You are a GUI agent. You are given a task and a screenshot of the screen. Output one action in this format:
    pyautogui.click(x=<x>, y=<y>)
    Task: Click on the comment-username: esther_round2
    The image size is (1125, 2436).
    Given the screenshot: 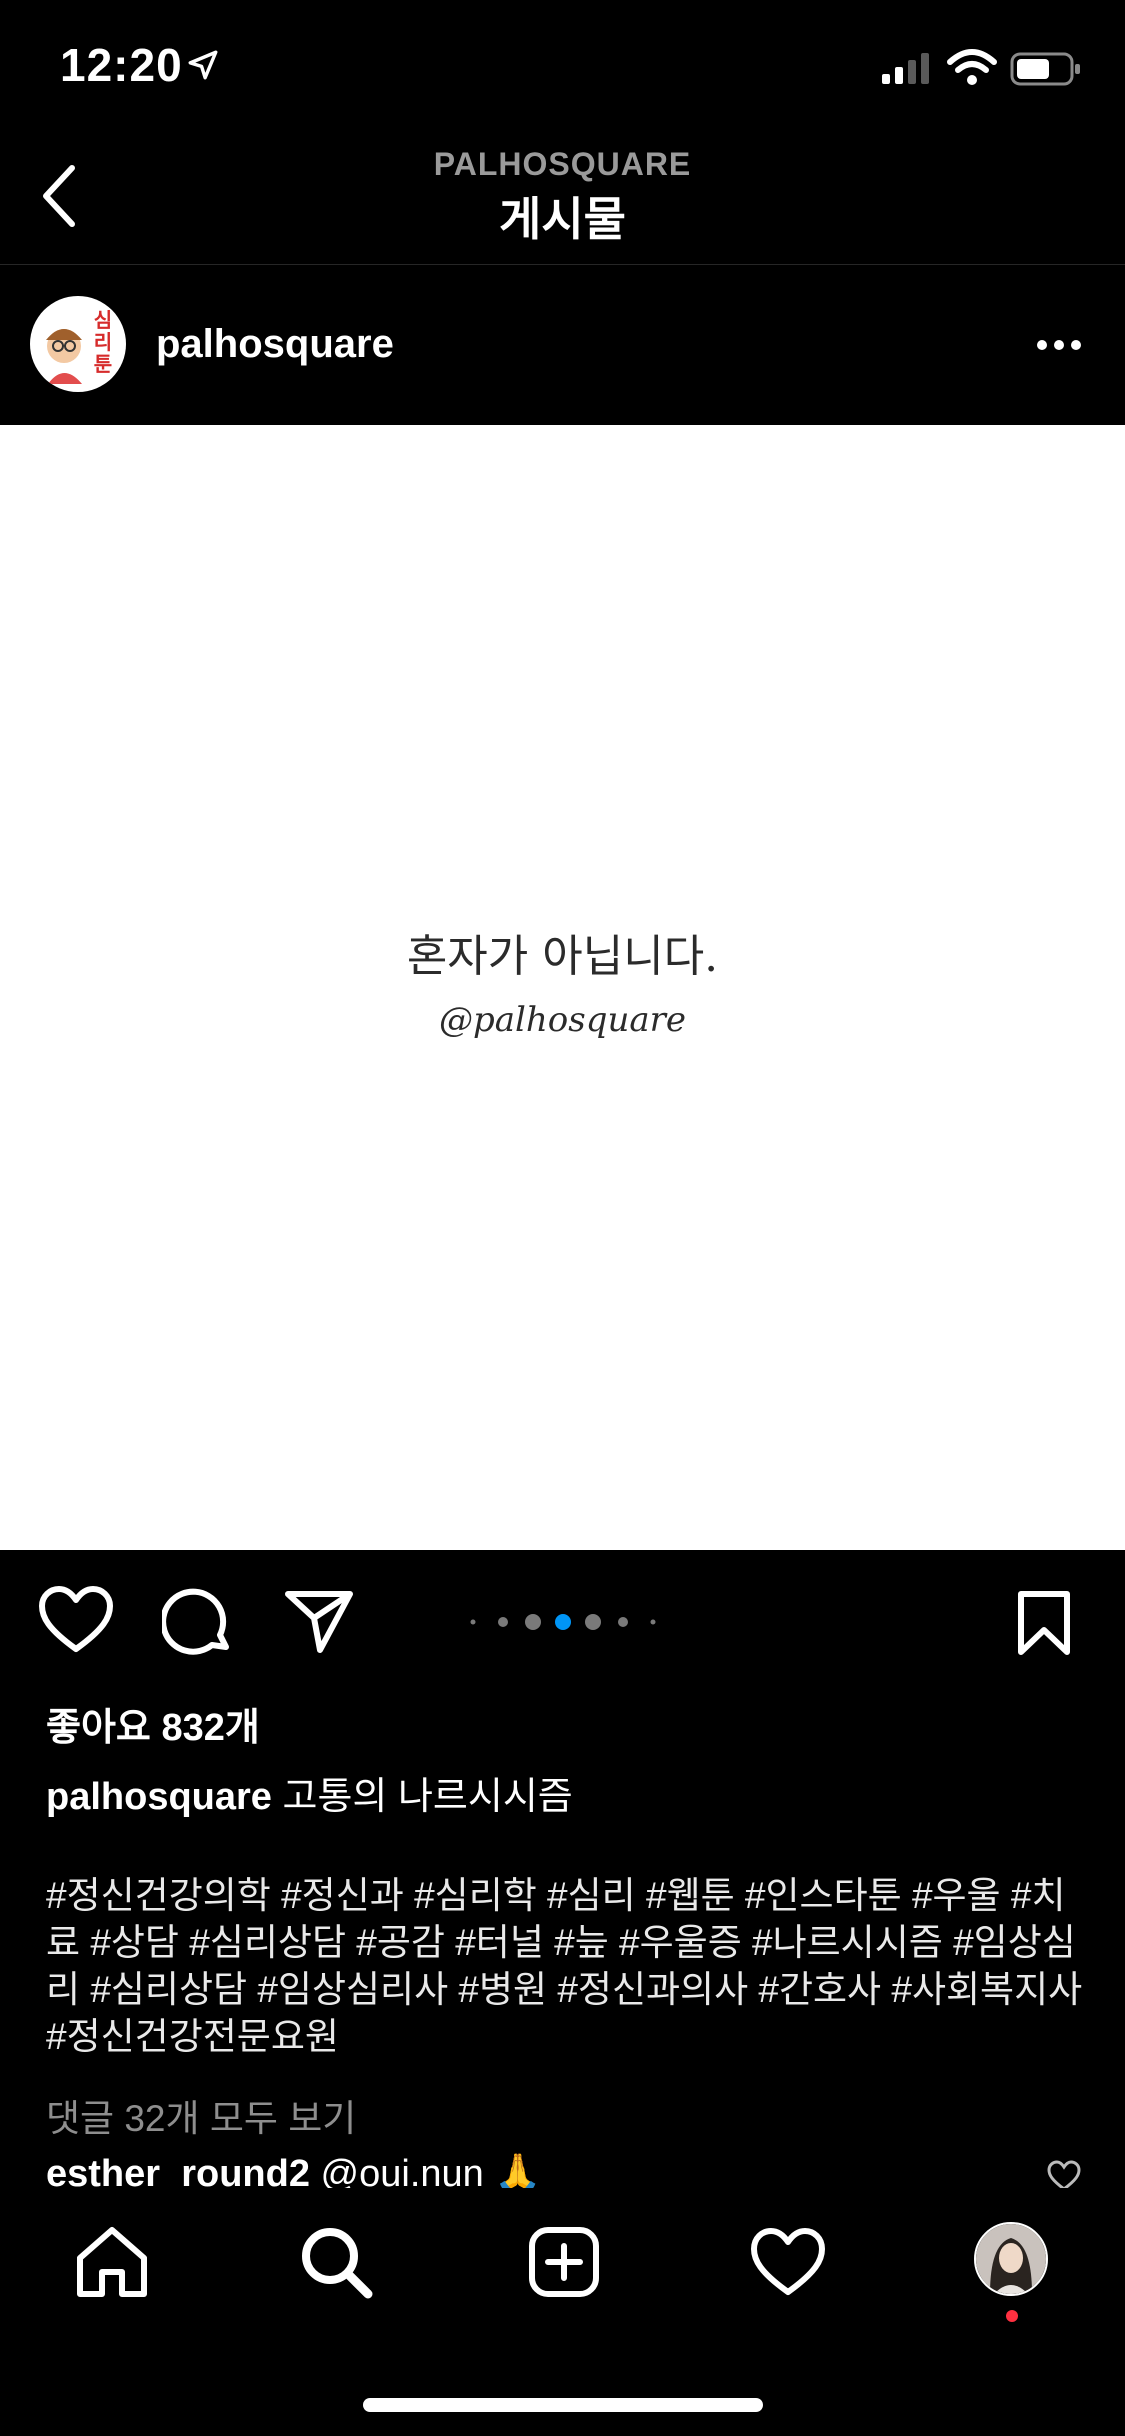 What is the action you would take?
    pyautogui.click(x=178, y=2172)
    